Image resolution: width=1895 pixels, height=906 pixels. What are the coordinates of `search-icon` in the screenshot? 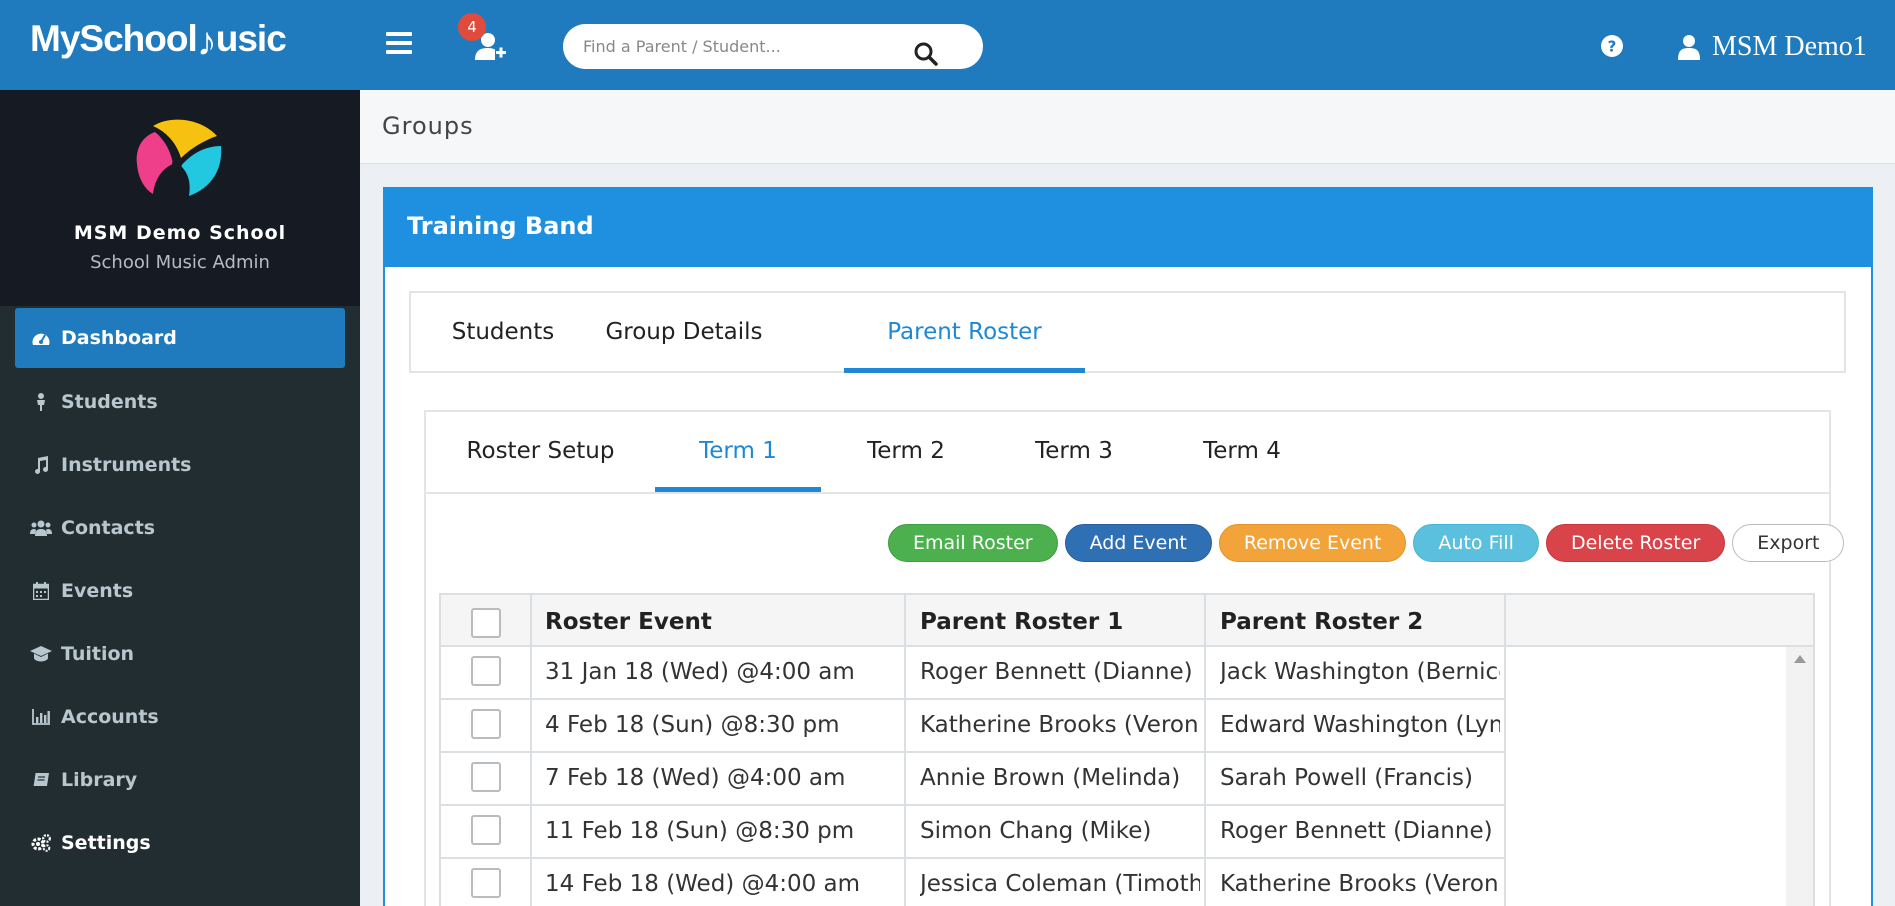 It's located at (926, 54).